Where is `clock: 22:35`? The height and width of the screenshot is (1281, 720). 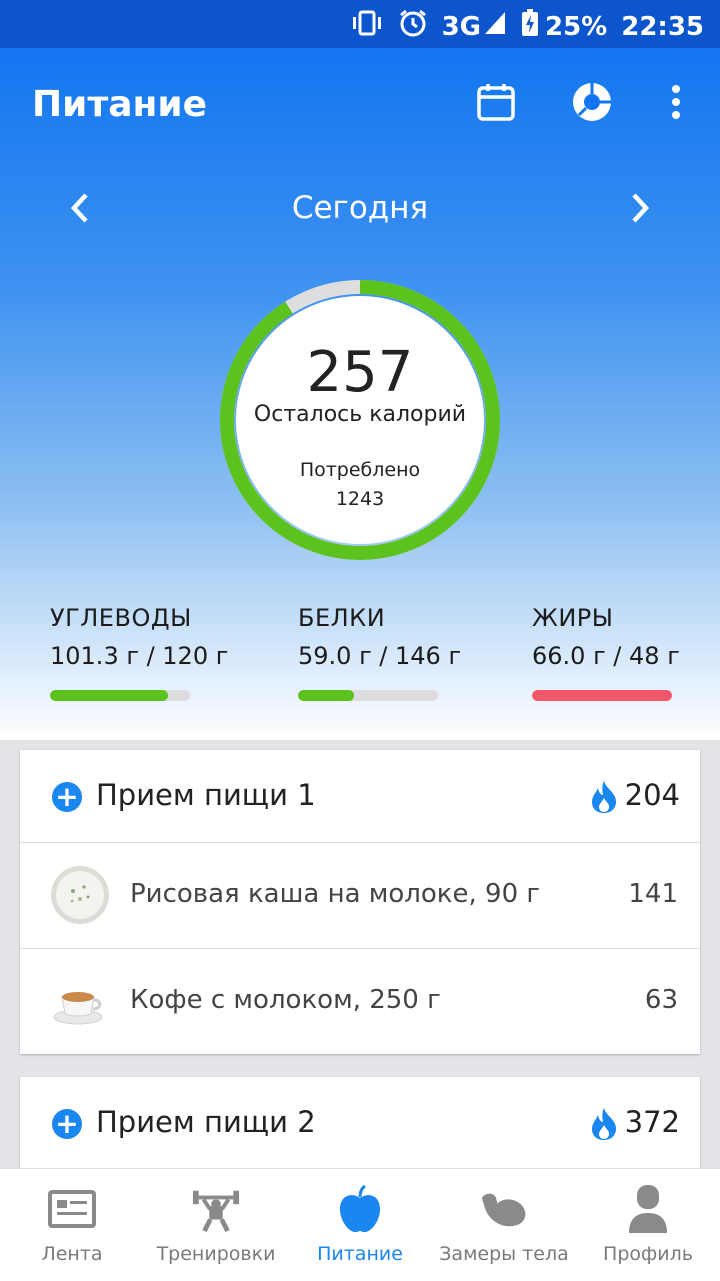 clock: 22:35 is located at coordinates (662, 26).